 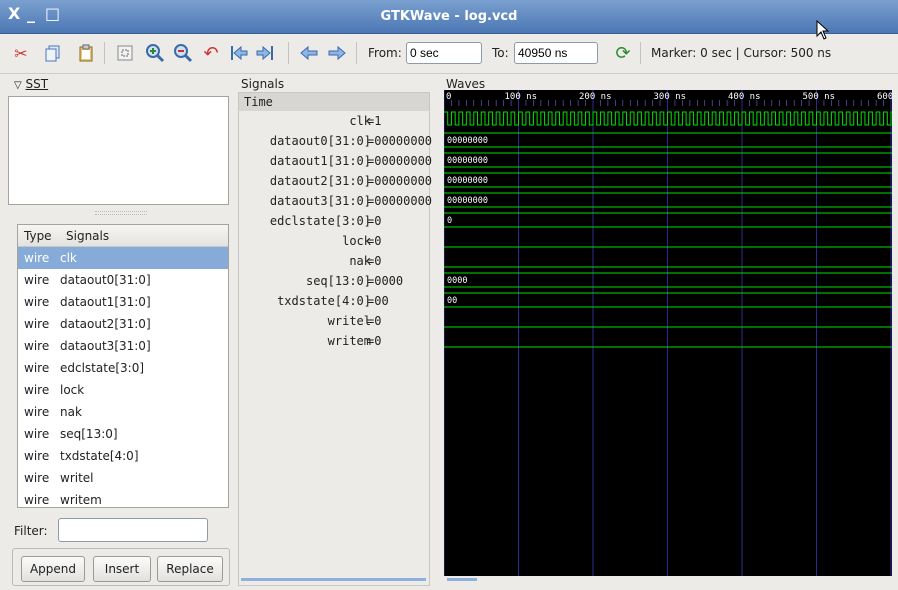 I want to click on signal-list-row: wire nak, so click(x=123, y=412).